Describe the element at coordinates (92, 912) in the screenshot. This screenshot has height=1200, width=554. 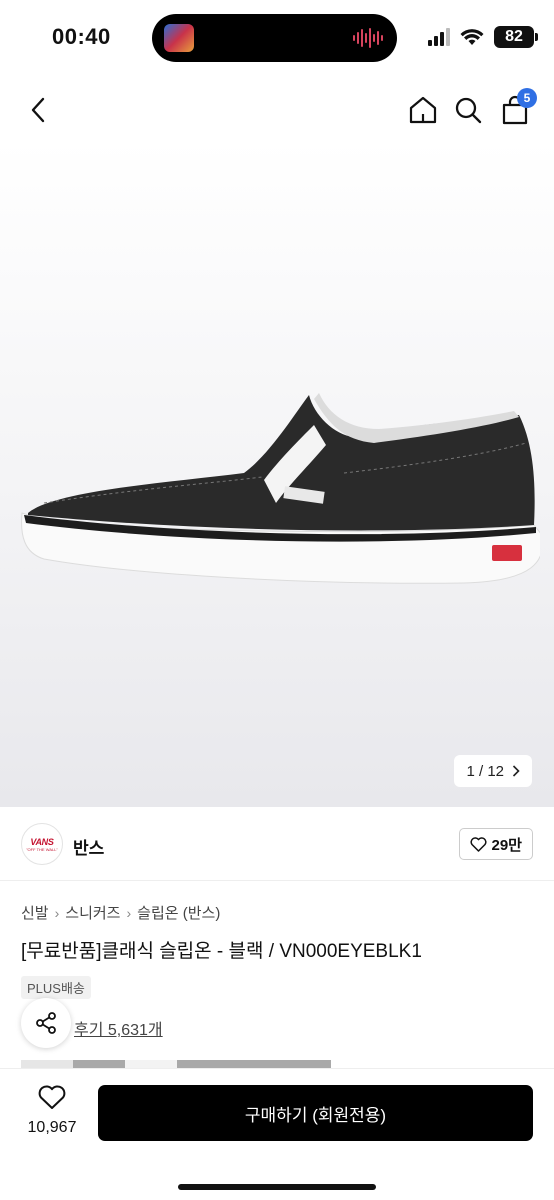
I see `breadcrumb-item: 스니커즈` at that location.